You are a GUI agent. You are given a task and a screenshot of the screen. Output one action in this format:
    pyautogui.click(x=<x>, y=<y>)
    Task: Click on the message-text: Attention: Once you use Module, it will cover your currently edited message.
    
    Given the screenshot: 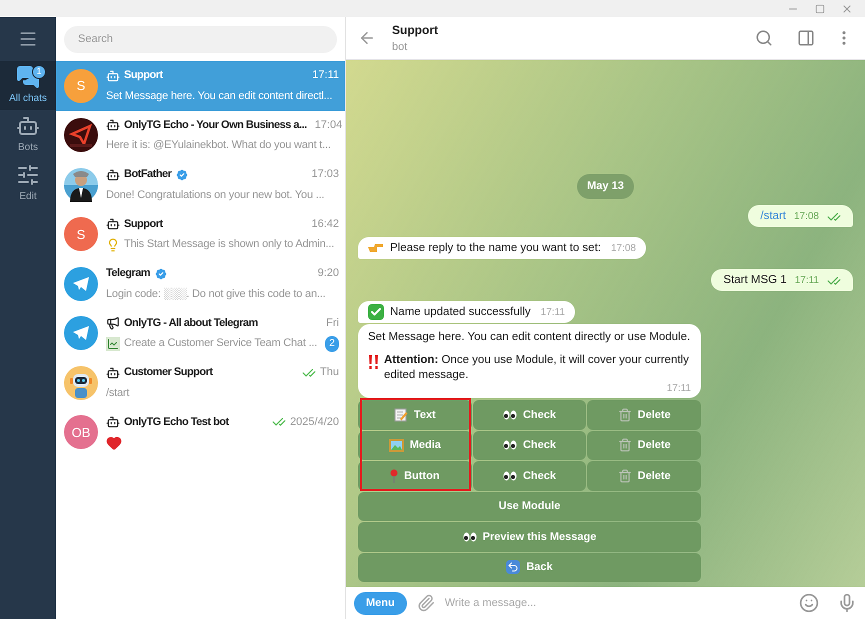 What is the action you would take?
    pyautogui.click(x=537, y=368)
    